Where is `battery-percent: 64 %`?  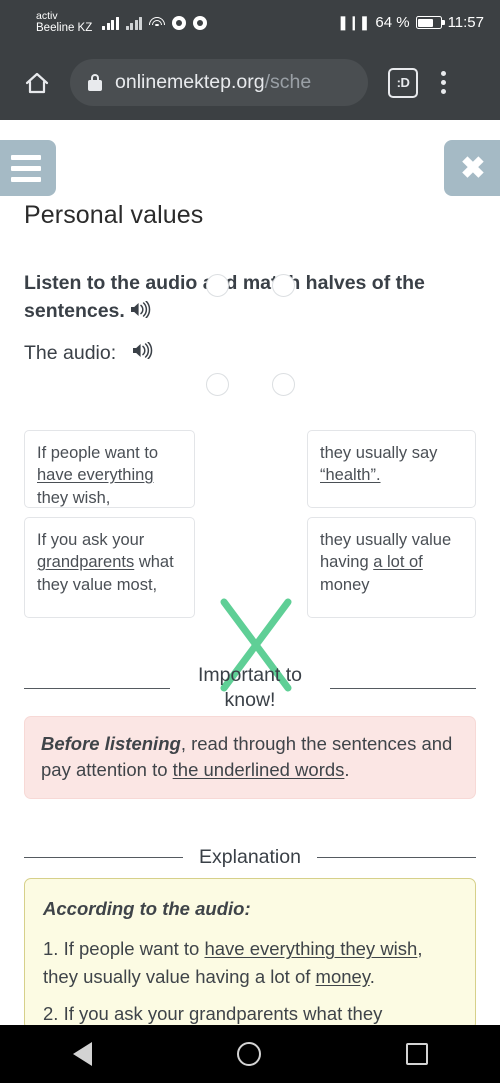
battery-percent: 64 % is located at coordinates (392, 22).